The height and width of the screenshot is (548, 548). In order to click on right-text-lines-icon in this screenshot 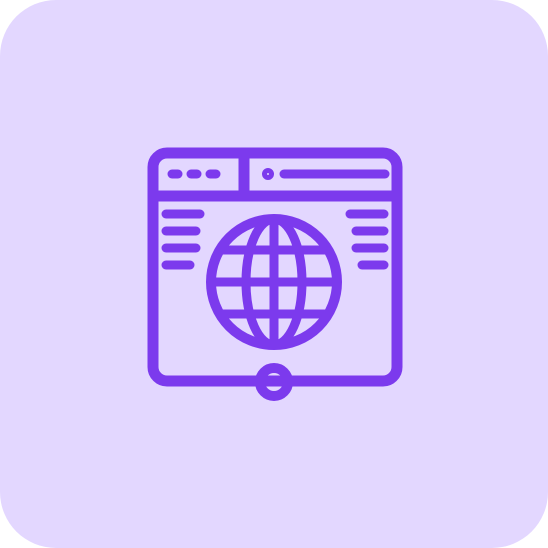, I will do `click(367, 239)`.